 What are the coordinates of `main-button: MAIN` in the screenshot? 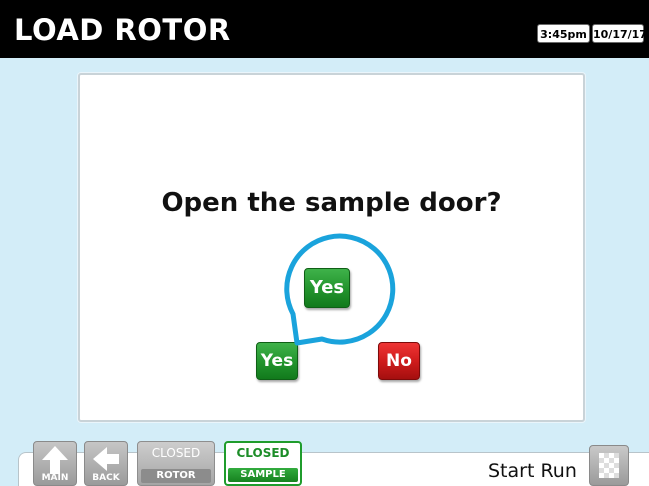 It's located at (55, 463).